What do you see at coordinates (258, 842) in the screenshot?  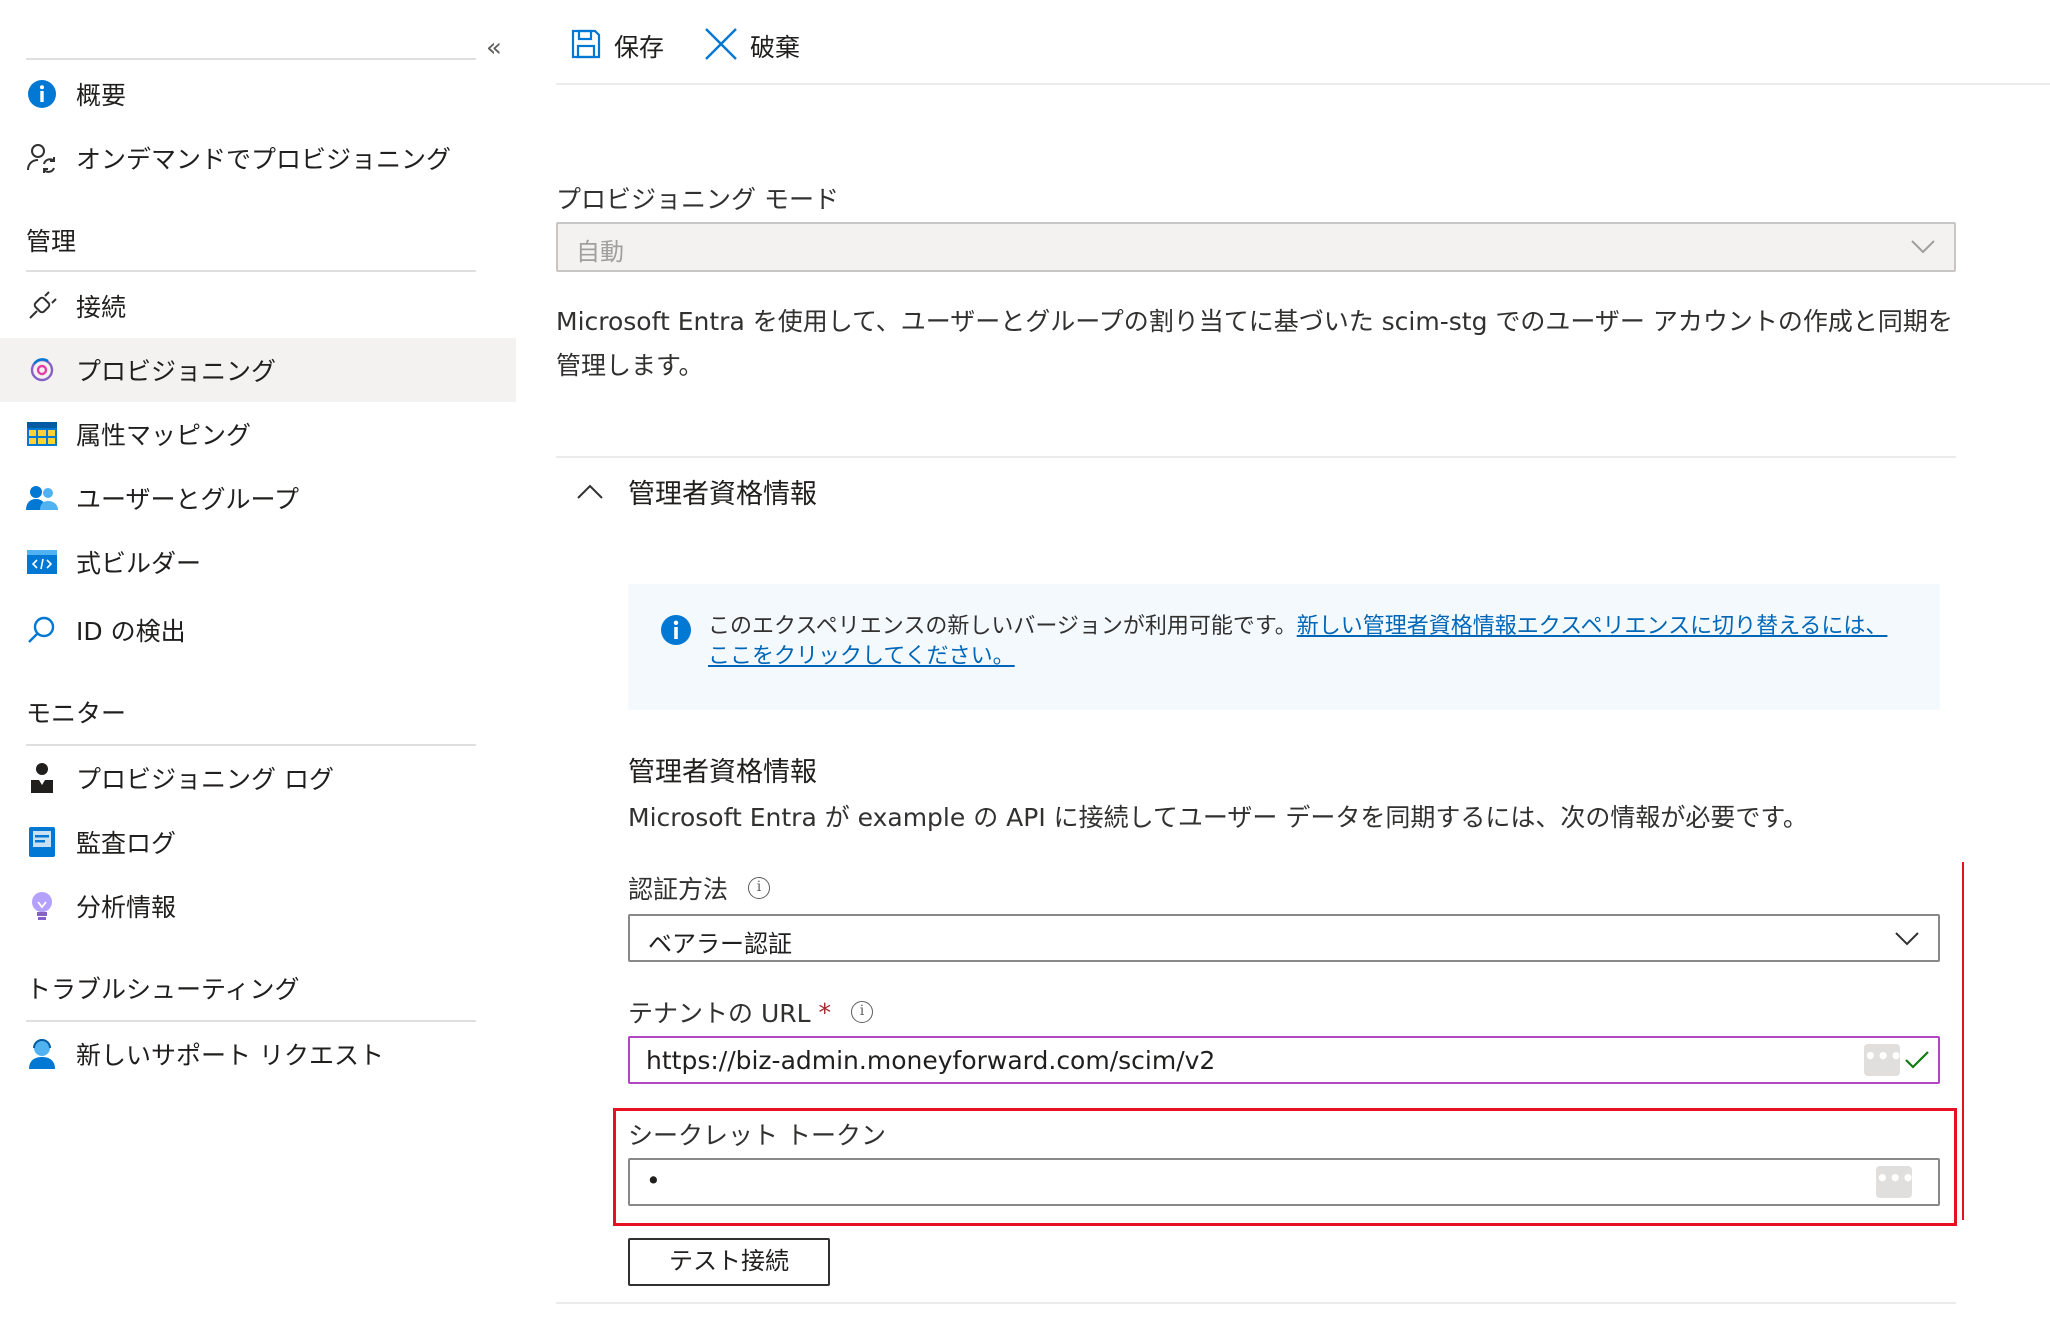 I see `sidebar-item-audit-logs: 監査ログ` at bounding box center [258, 842].